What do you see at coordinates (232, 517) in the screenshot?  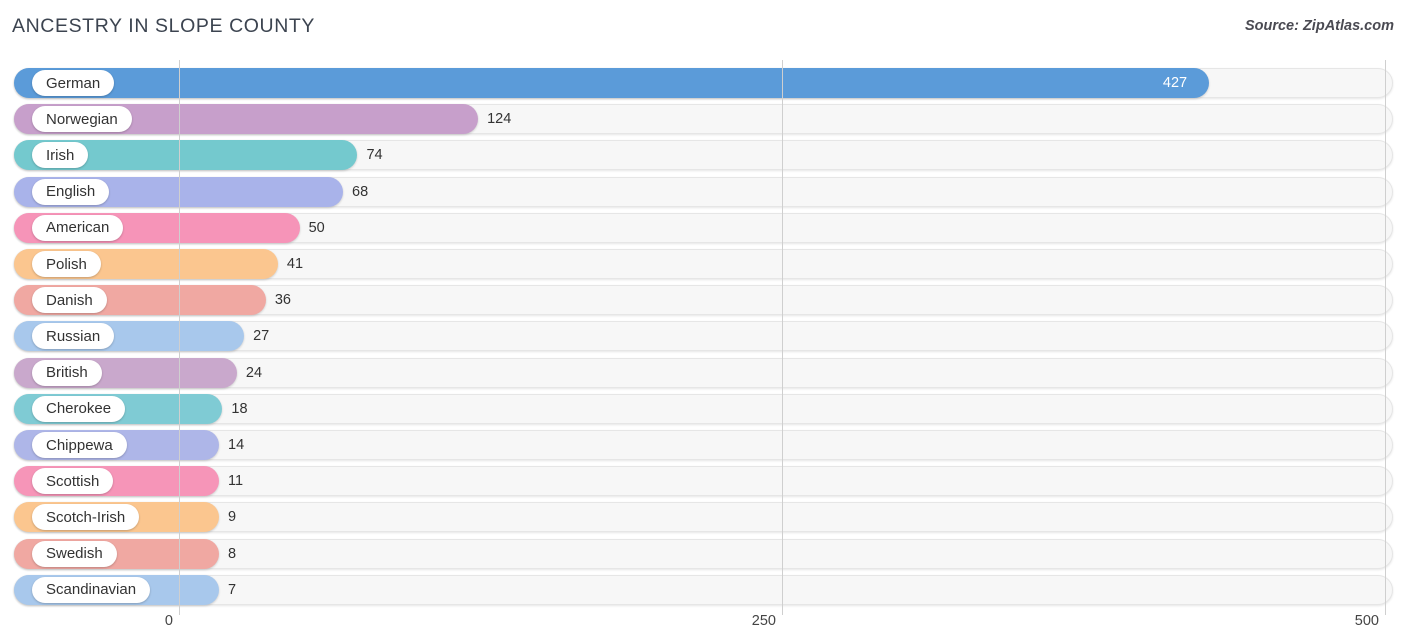 I see `bar-value-label: 9` at bounding box center [232, 517].